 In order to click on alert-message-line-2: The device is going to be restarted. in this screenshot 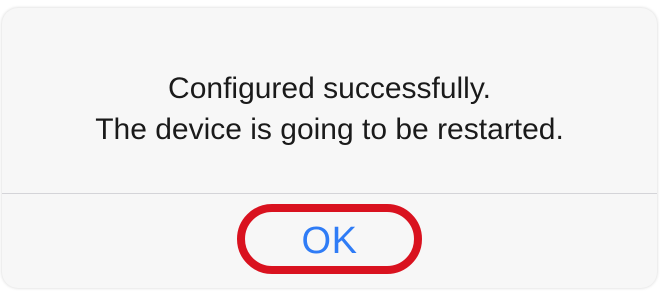, I will do `click(329, 129)`.